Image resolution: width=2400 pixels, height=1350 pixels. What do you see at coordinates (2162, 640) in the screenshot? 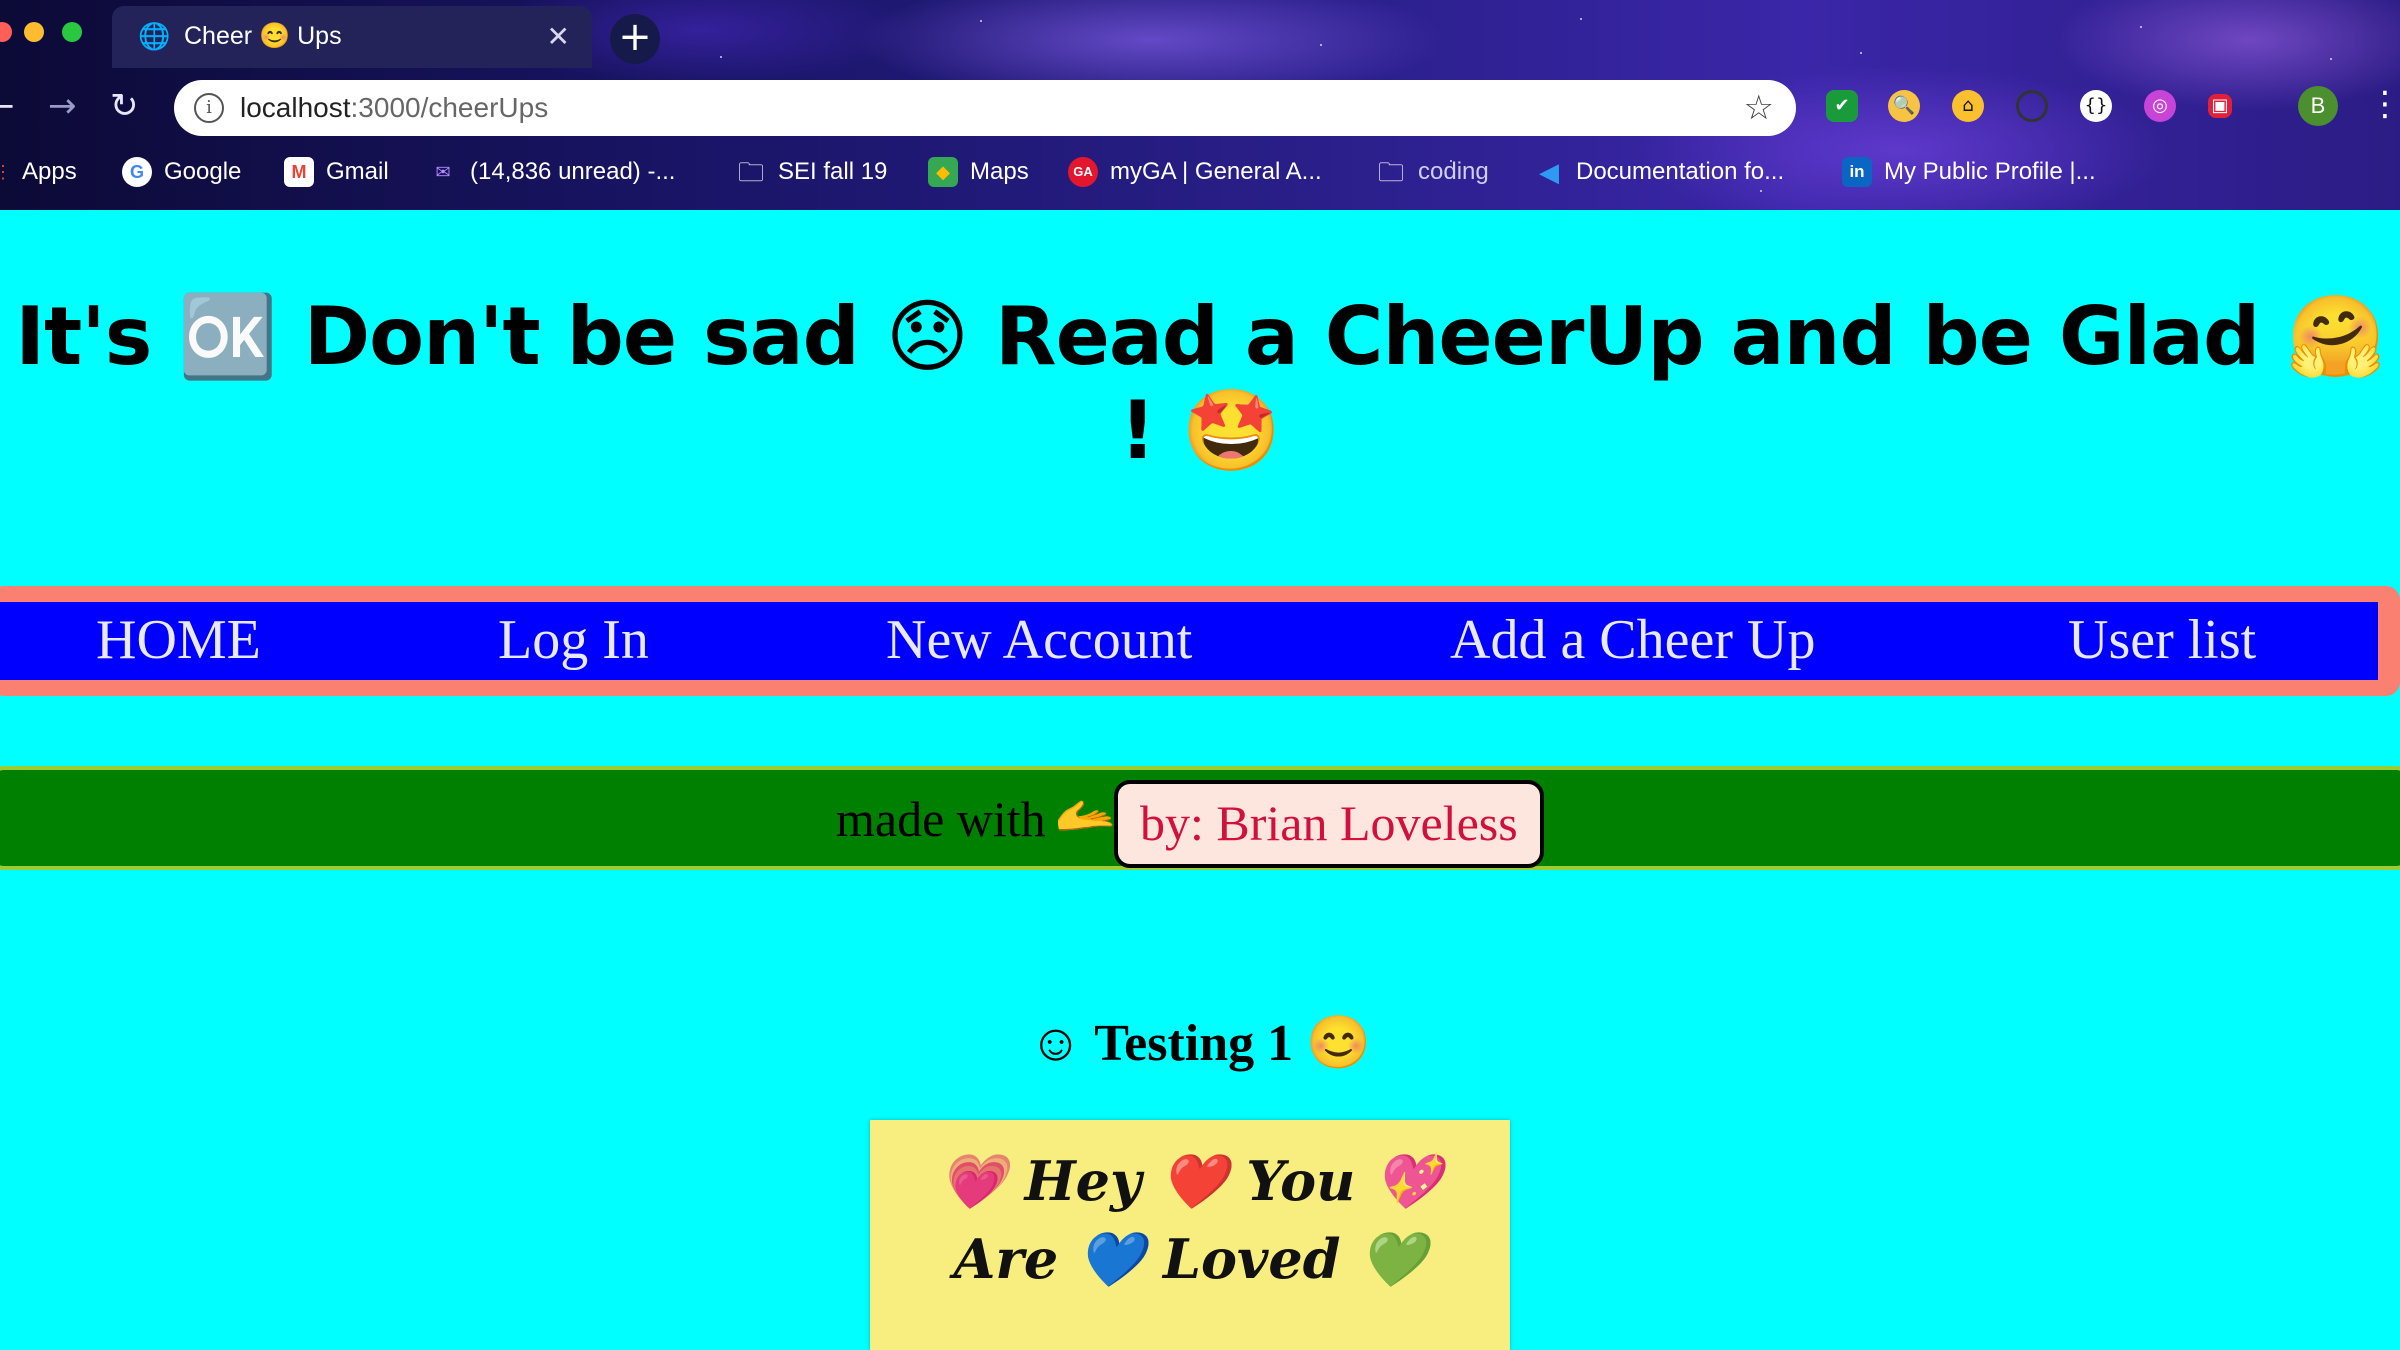
I see `nav-link-user-list: User list` at bounding box center [2162, 640].